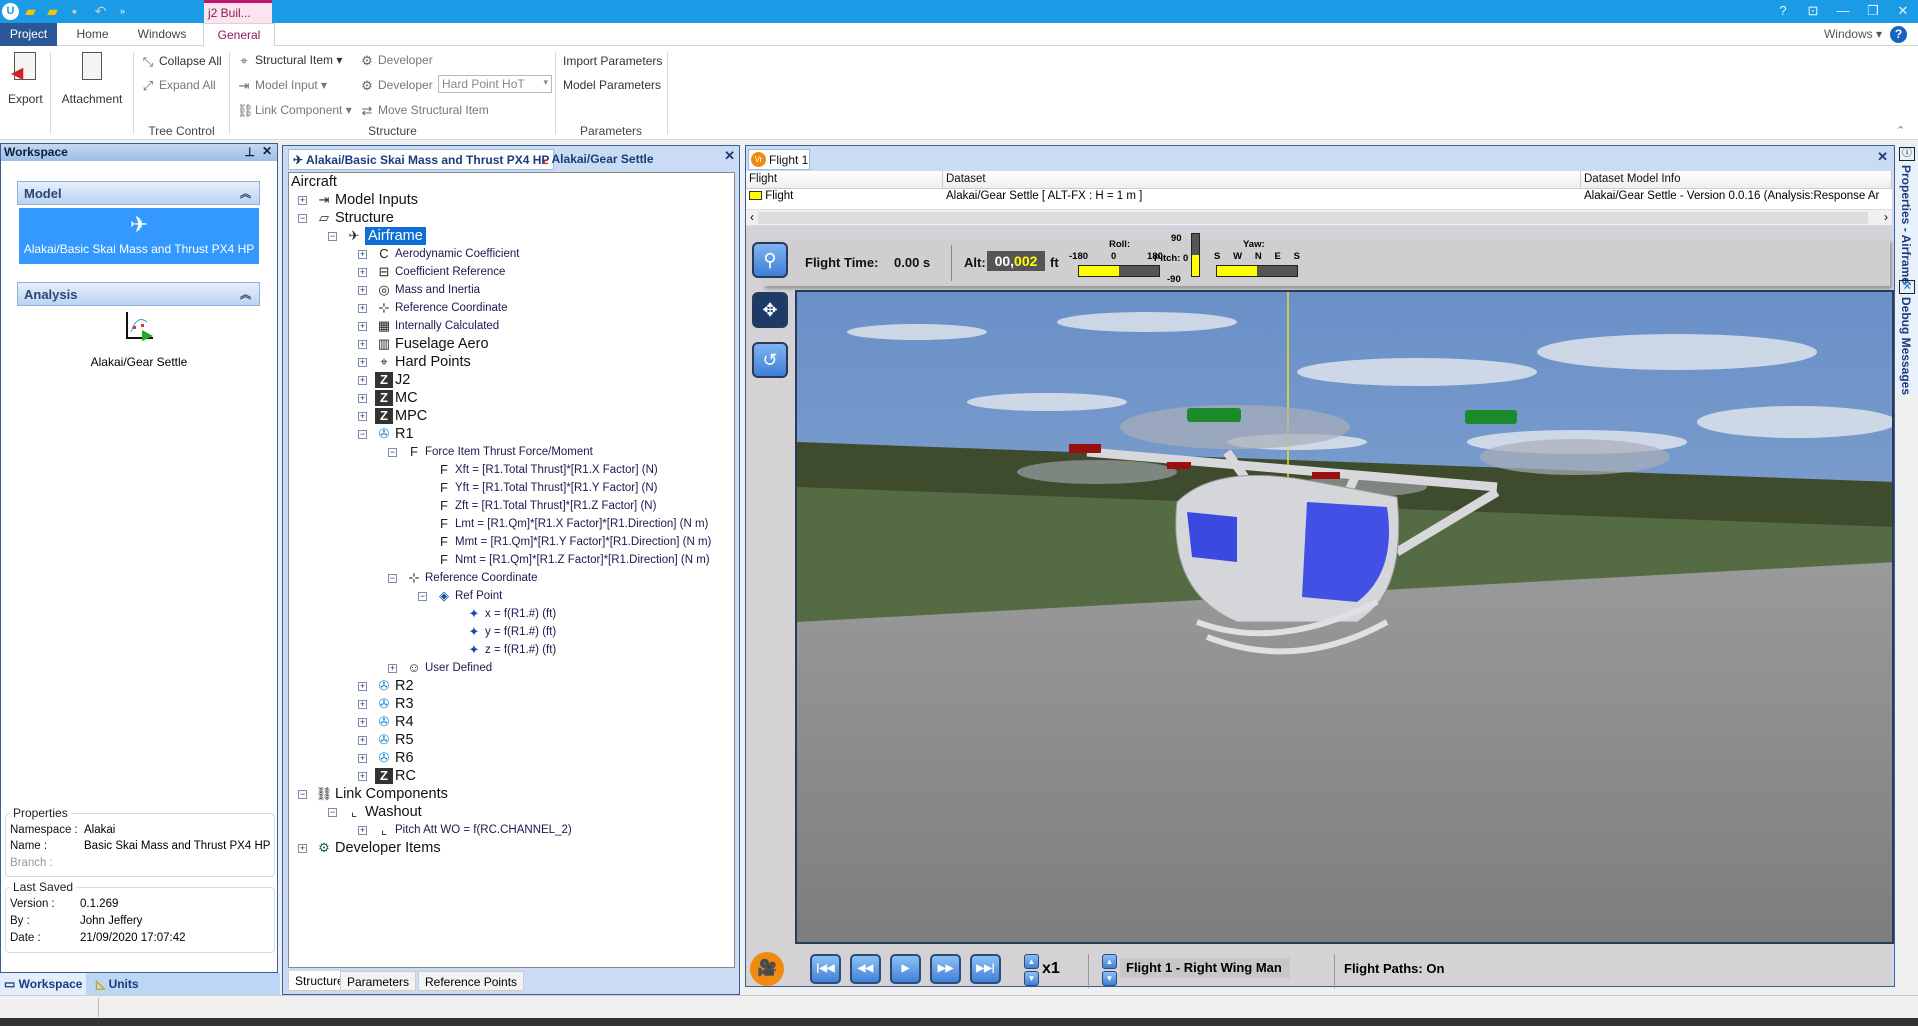 The width and height of the screenshot is (1918, 1026). I want to click on tree-item: − ⊹ Reference Coordinate, so click(509, 578).